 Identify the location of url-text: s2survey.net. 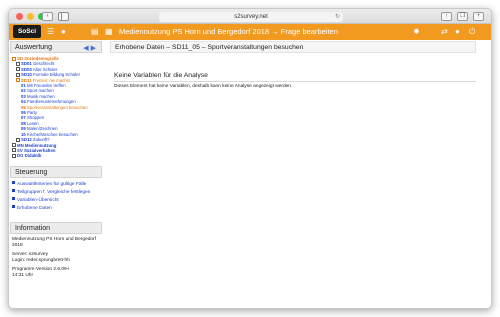
(251, 17).